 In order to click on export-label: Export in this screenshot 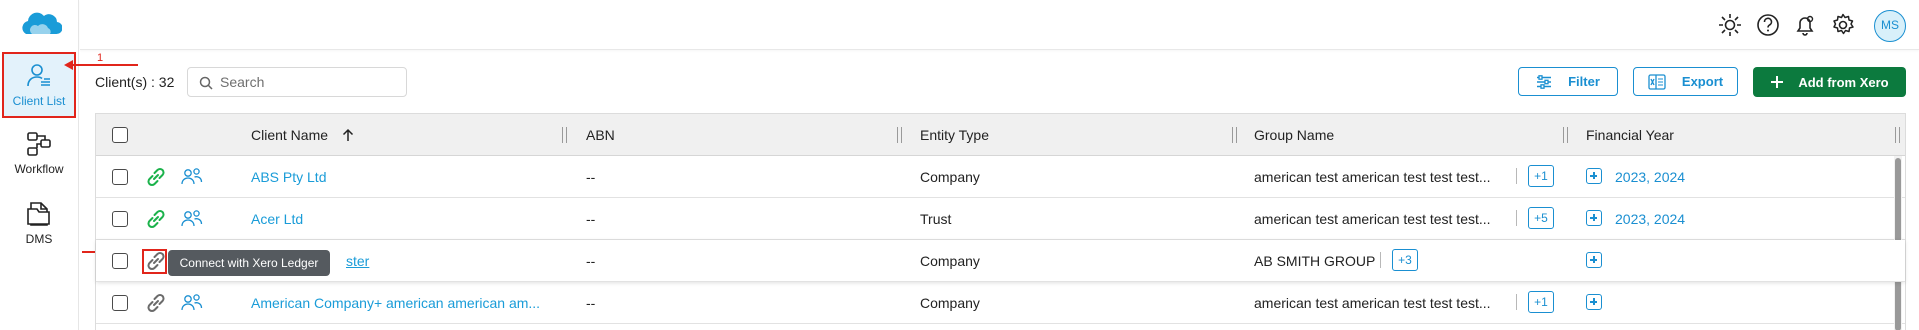, I will do `click(1702, 81)`.